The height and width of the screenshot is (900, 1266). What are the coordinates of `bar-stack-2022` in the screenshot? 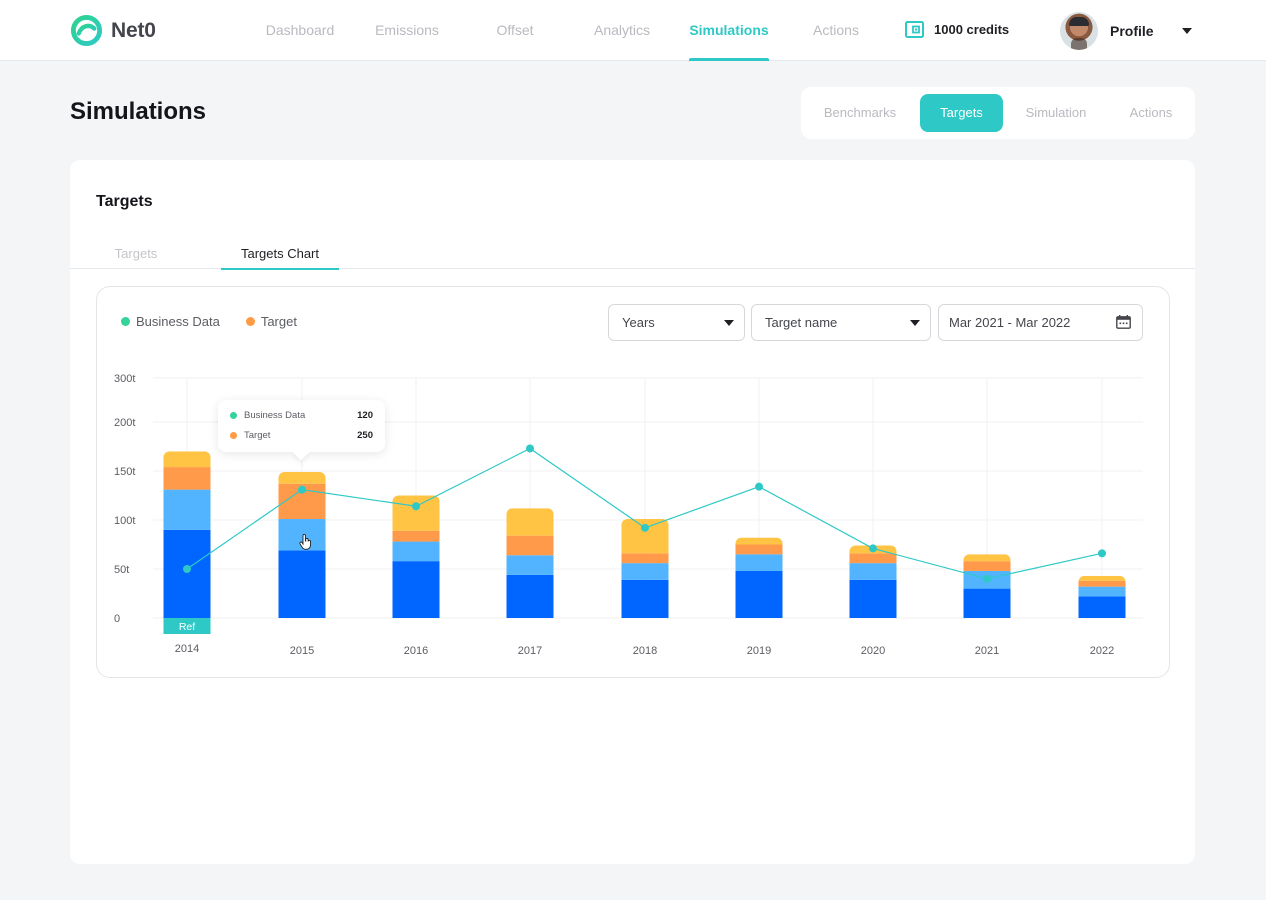 It's located at (1102, 596).